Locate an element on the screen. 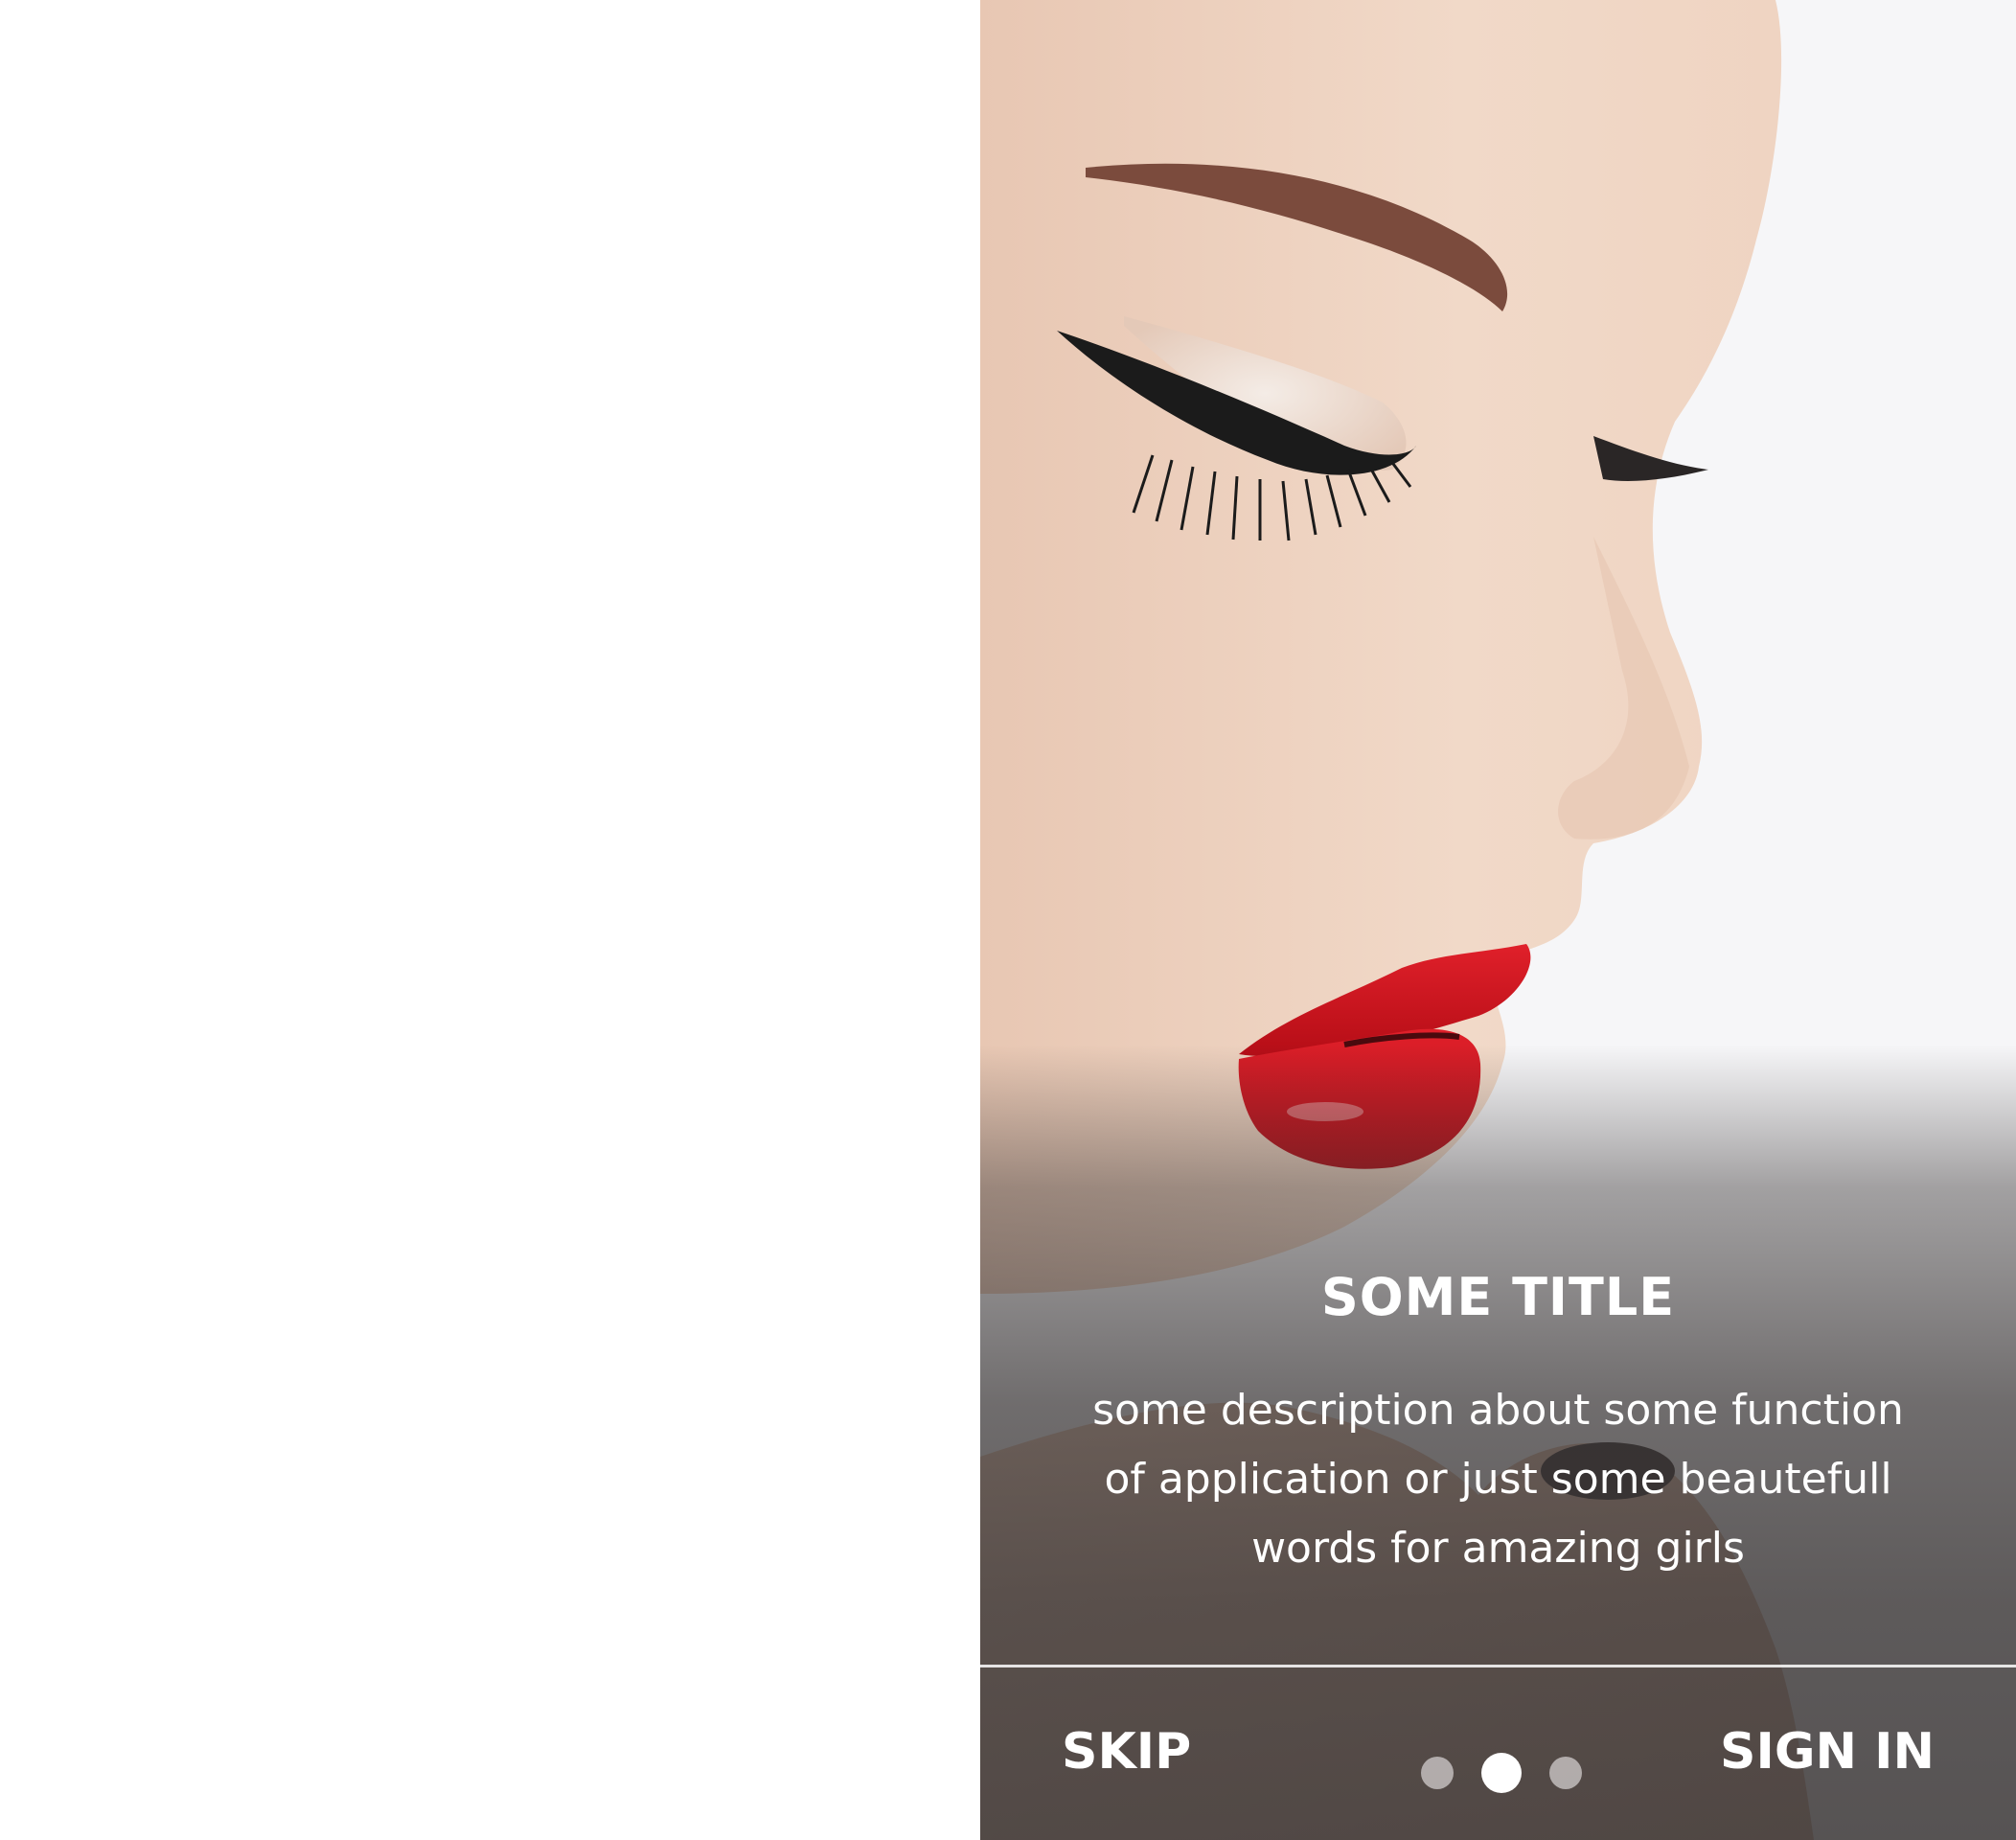  onboarding-title: SOME TITLE is located at coordinates (1498, 1297).